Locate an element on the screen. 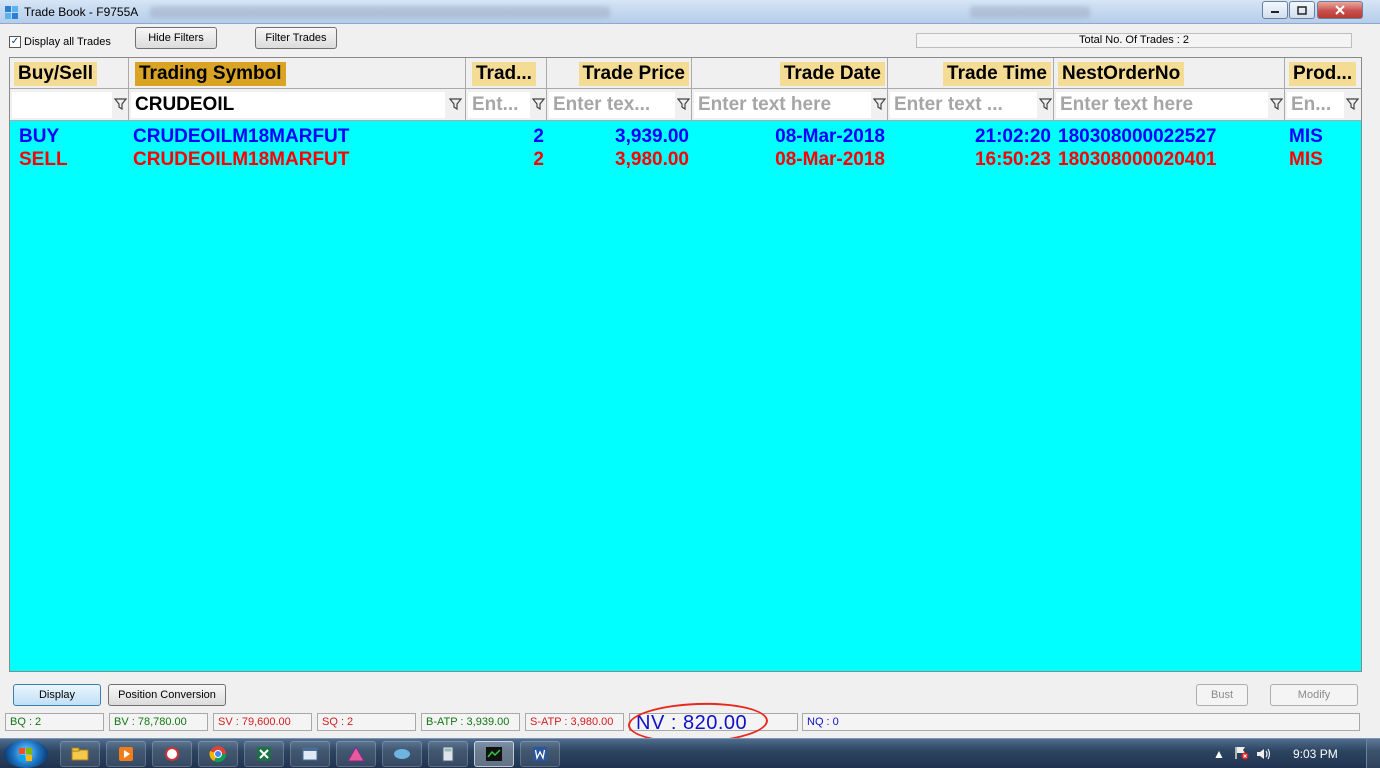 This screenshot has height=768, width=1380. cell-nest-order-no: 180308000020401 is located at coordinates (1137, 159).